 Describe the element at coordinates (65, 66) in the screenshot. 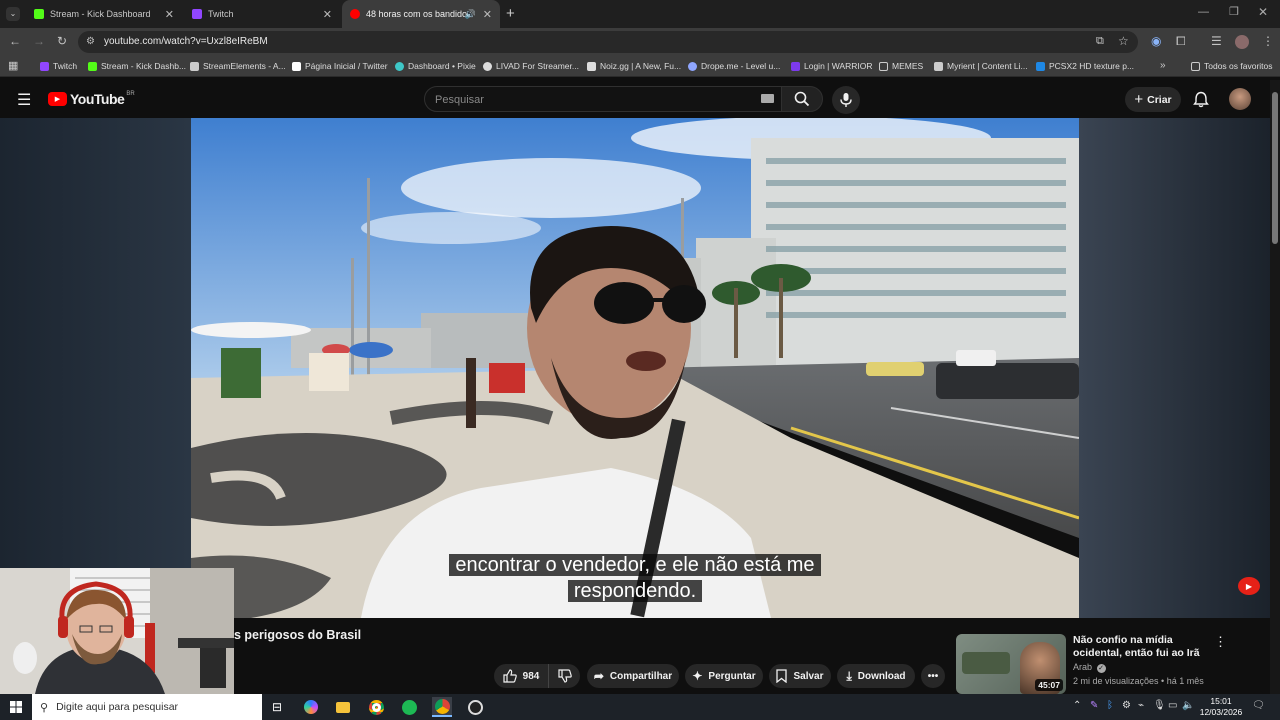

I see `bookmark-label: Twitch` at that location.